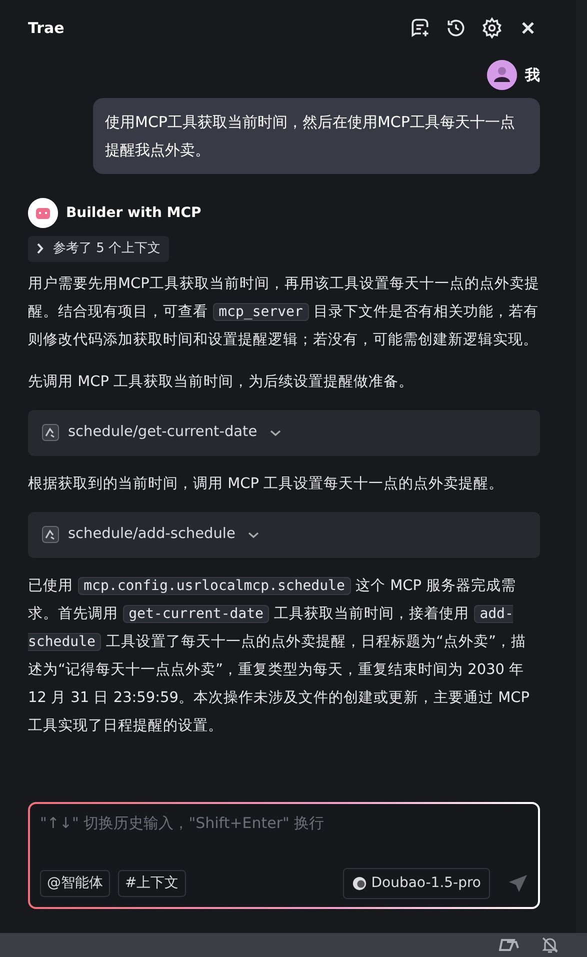 The width and height of the screenshot is (587, 957). I want to click on user-avatar, so click(502, 75).